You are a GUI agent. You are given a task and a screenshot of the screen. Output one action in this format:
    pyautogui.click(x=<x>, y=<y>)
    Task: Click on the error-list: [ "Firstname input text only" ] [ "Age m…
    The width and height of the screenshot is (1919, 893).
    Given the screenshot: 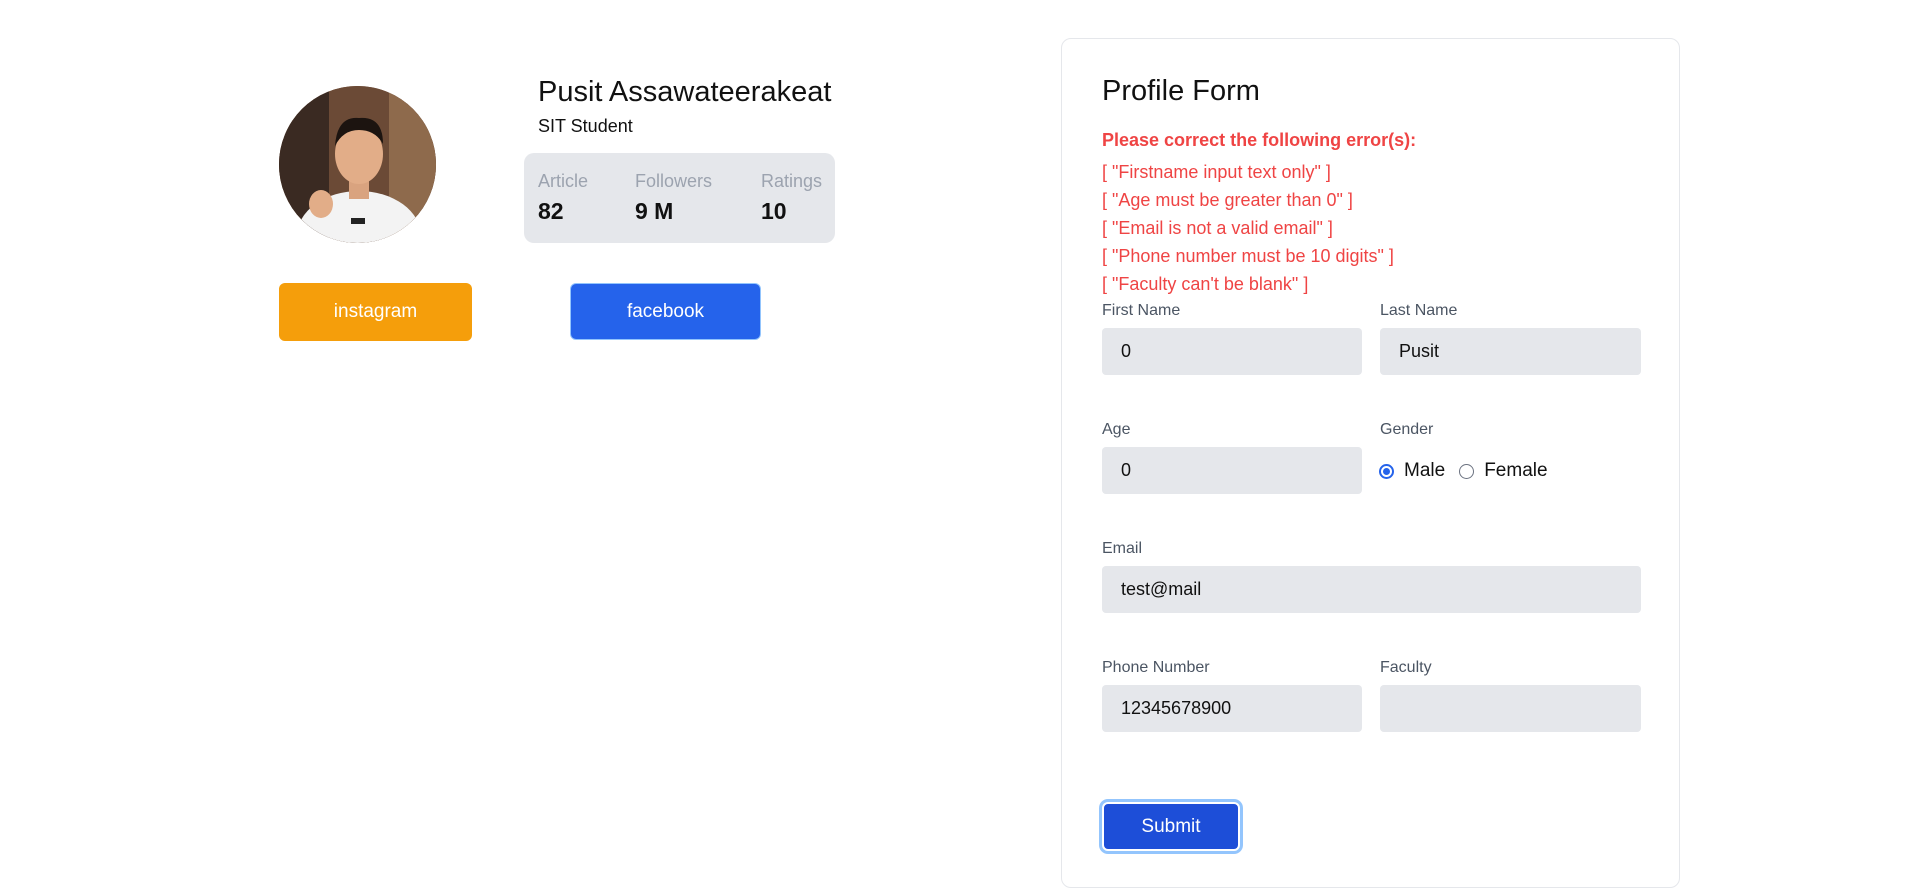 What is the action you would take?
    pyautogui.click(x=1248, y=228)
    